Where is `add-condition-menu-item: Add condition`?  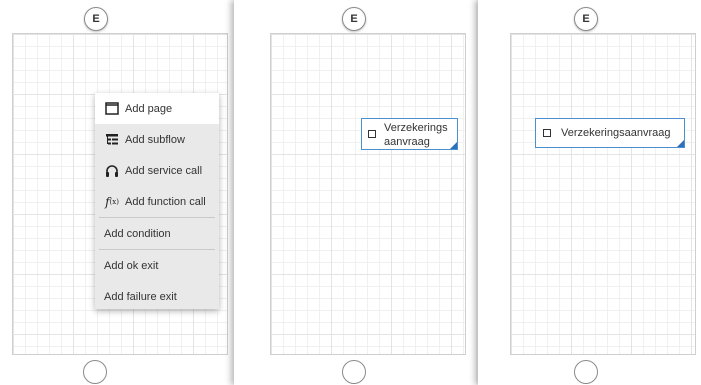
add-condition-menu-item: Add condition is located at coordinates (157, 233).